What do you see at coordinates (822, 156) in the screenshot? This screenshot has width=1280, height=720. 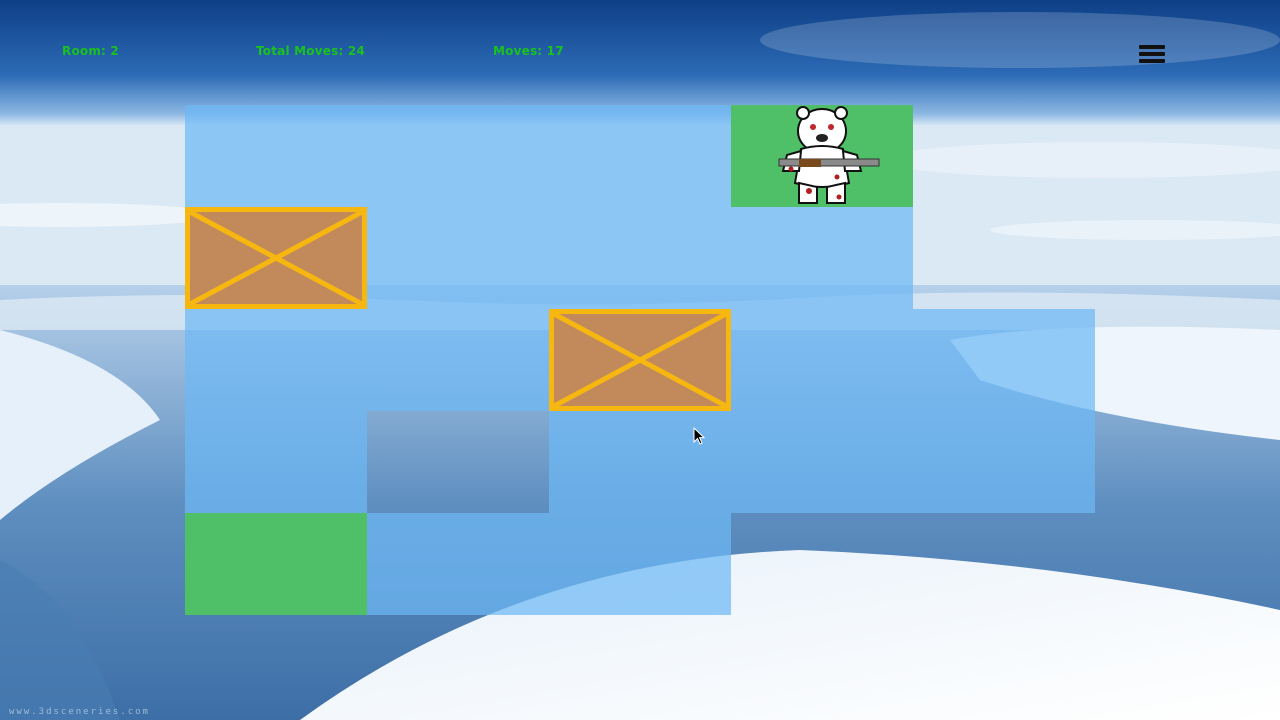 I see `player-polar-bear` at bounding box center [822, 156].